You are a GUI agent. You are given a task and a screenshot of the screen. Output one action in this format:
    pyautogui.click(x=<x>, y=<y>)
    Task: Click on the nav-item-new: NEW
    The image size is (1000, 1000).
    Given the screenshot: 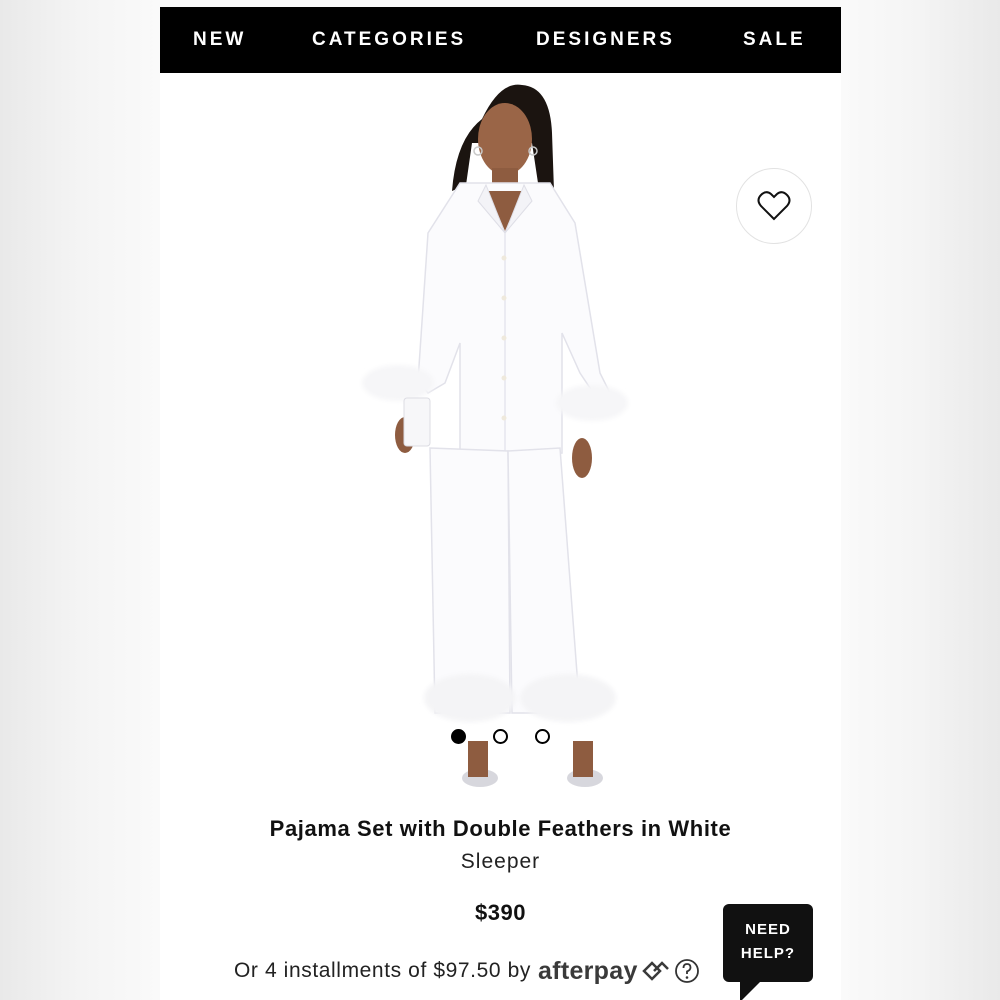 What is the action you would take?
    pyautogui.click(x=219, y=40)
    